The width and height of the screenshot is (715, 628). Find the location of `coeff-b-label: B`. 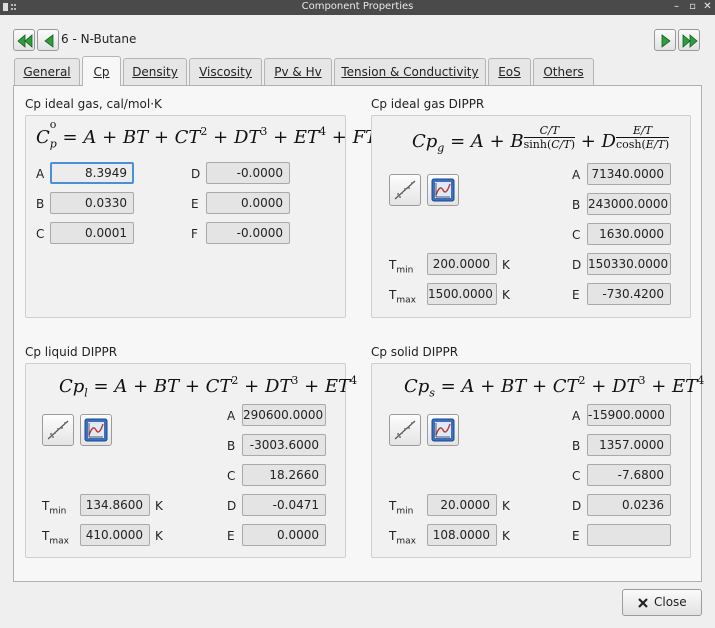

coeff-b-label: B is located at coordinates (40, 204).